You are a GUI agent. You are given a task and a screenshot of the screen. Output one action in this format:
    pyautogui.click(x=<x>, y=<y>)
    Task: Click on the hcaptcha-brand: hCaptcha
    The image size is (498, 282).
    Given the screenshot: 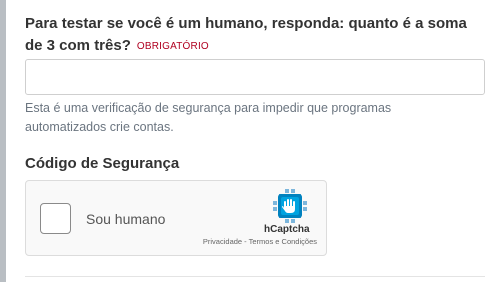 What is the action you would take?
    pyautogui.click(x=287, y=229)
    